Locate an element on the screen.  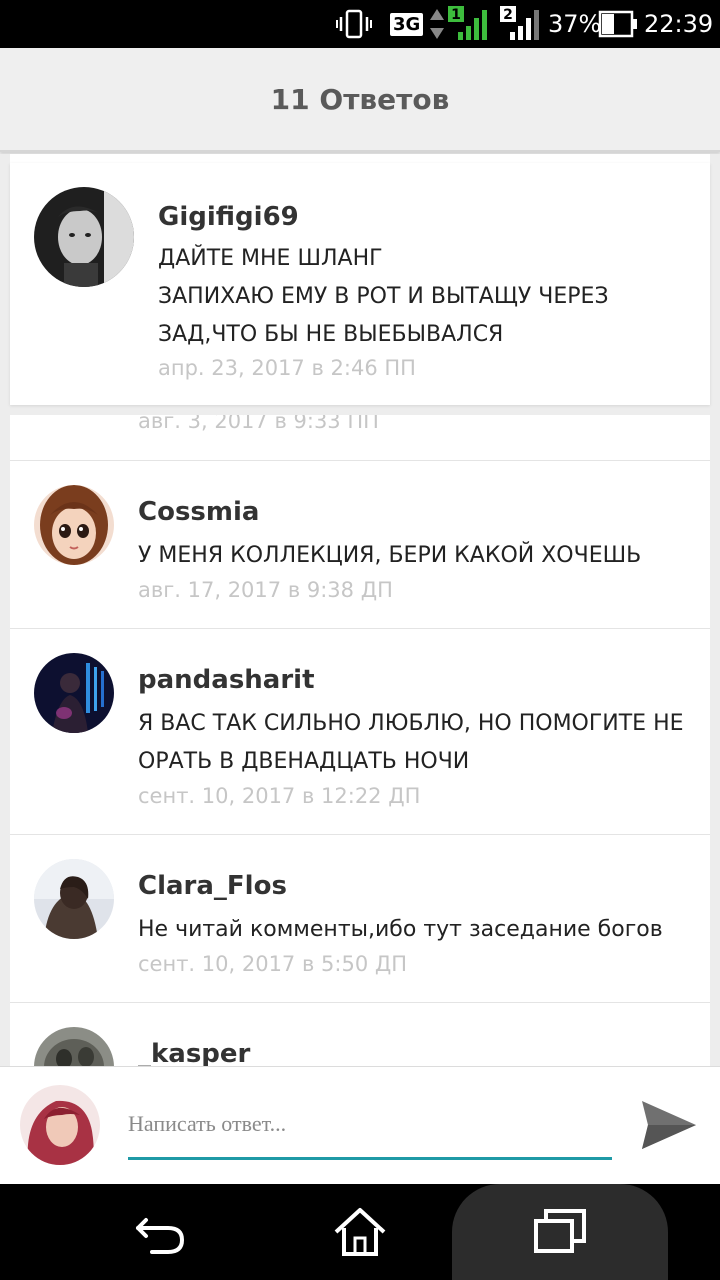
clock: 22:39 is located at coordinates (679, 24).